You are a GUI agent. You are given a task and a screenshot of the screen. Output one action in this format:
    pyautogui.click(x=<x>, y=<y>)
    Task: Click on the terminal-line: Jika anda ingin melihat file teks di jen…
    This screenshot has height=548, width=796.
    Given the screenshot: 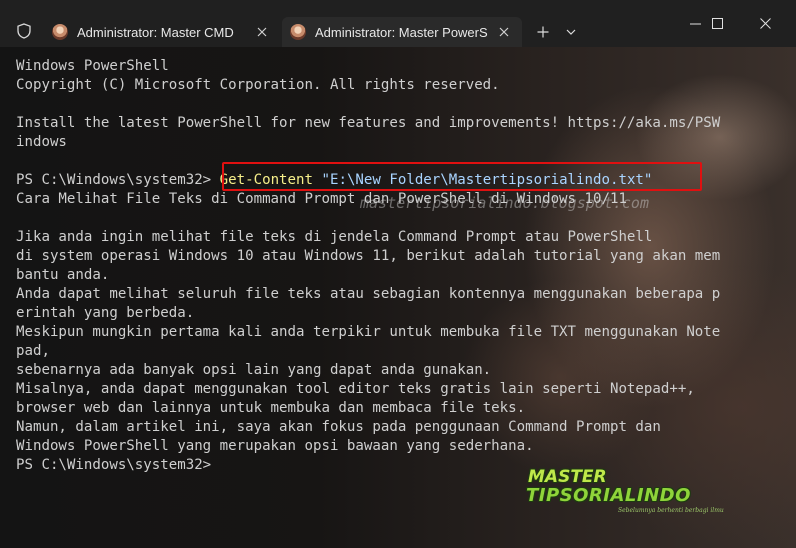 What is the action you would take?
    pyautogui.click(x=334, y=237)
    